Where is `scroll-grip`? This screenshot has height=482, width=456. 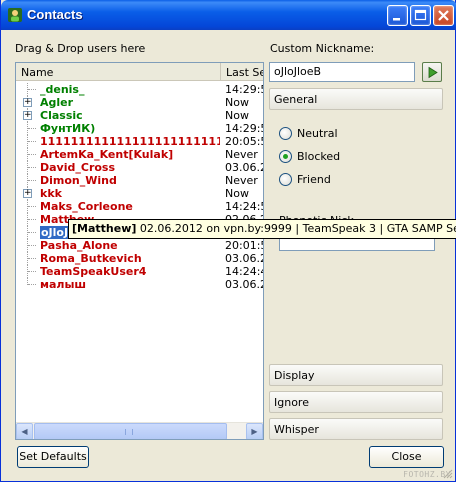 scroll-grip is located at coordinates (129, 432).